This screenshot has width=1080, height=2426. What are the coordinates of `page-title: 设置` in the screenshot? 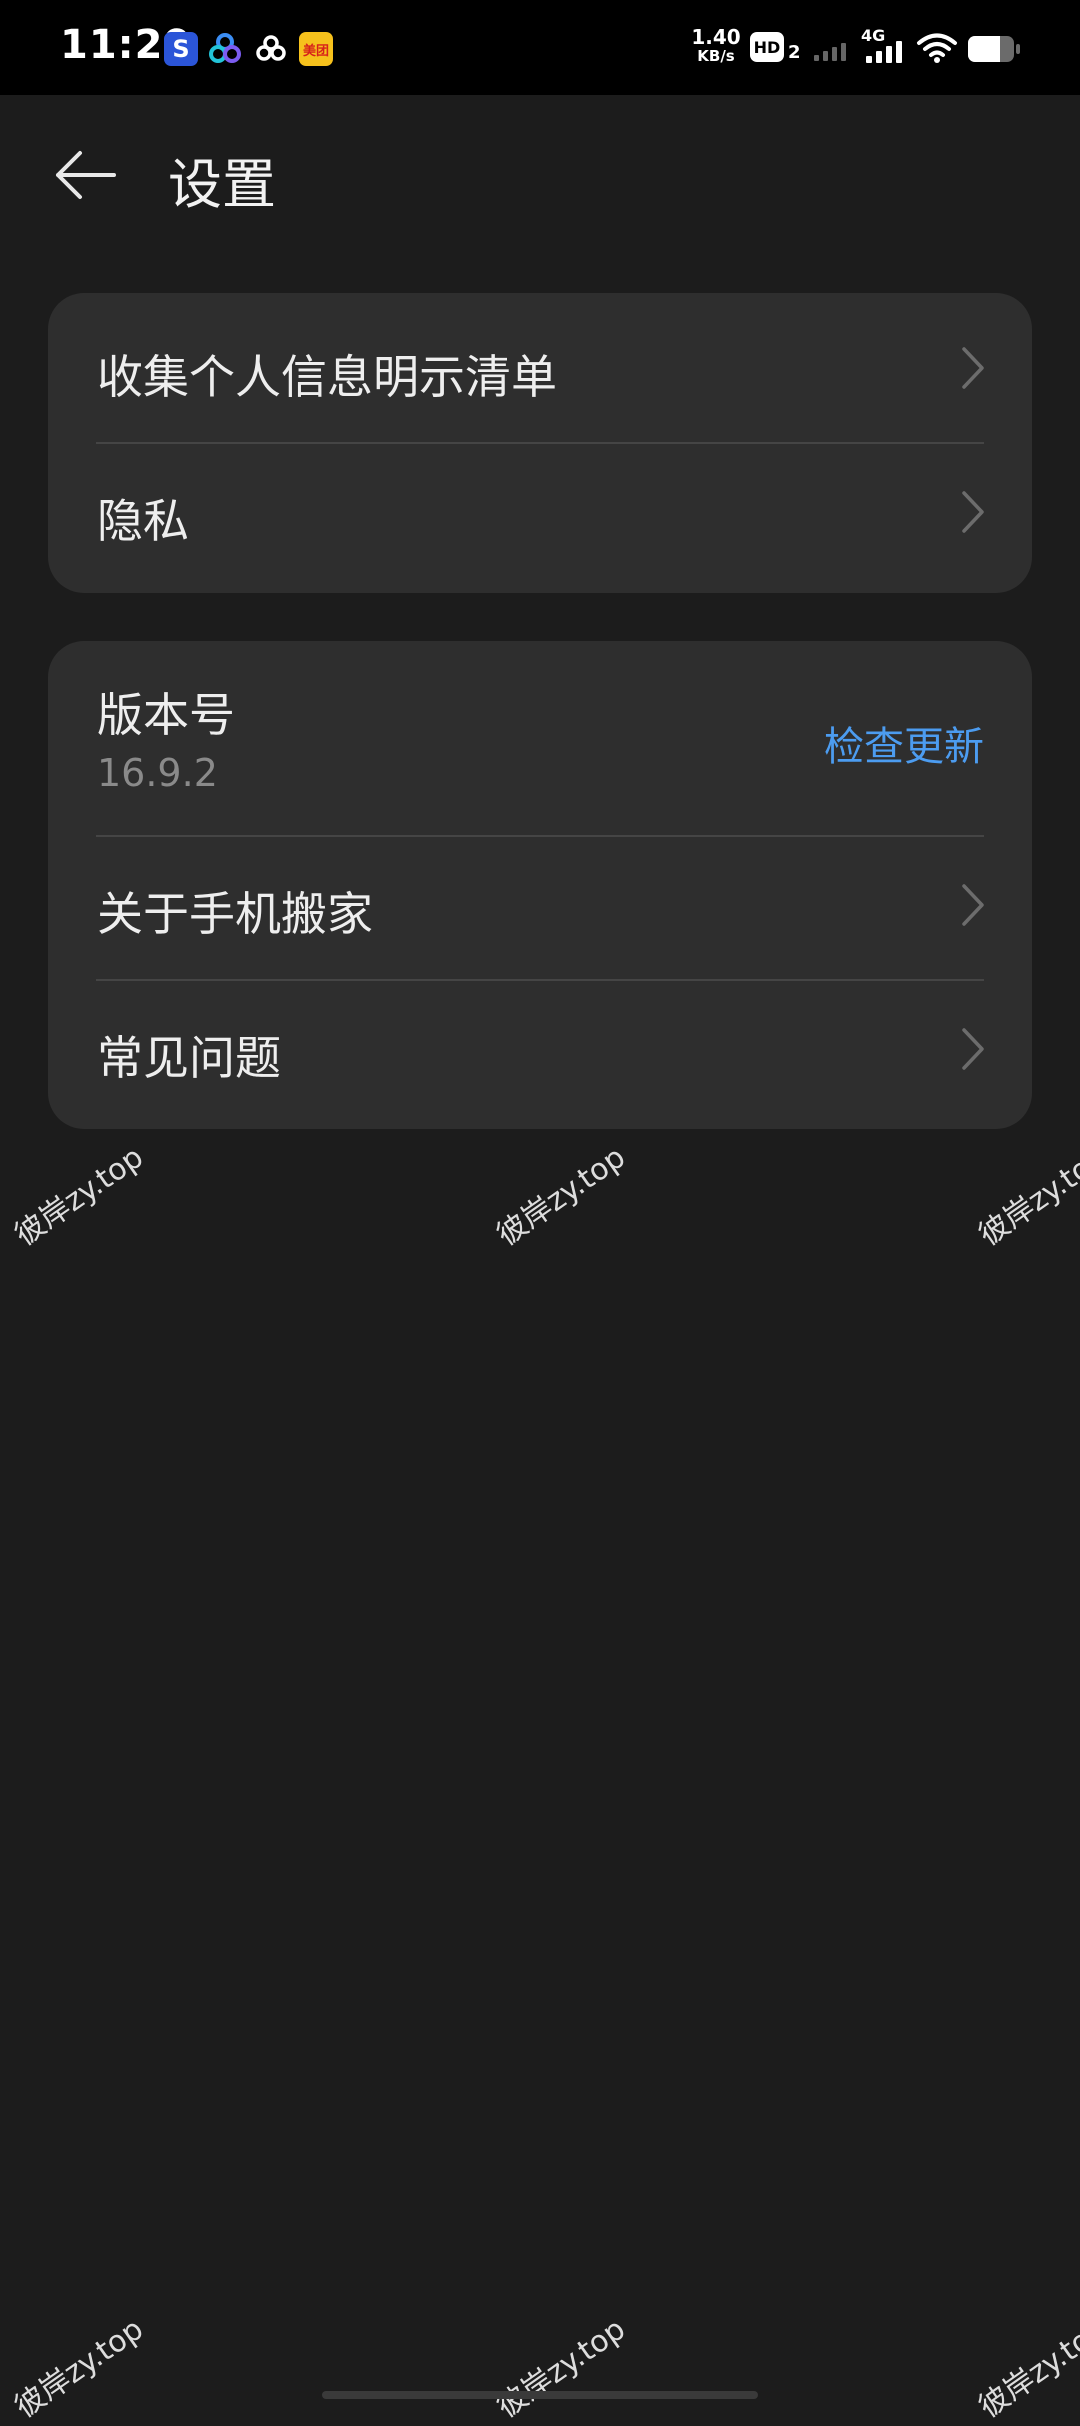 It's located at (222, 184).